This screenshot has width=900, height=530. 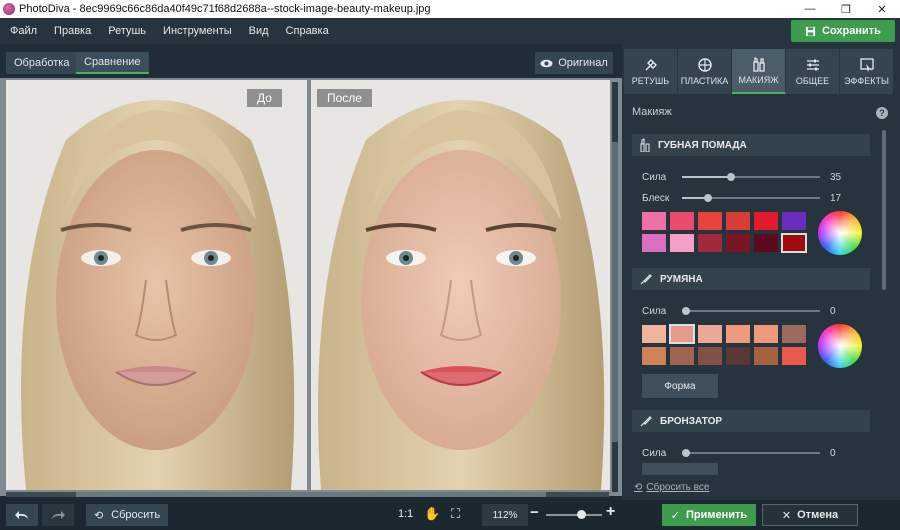 I want to click on tab-general-label: ОБЩЕЕ, so click(x=812, y=81).